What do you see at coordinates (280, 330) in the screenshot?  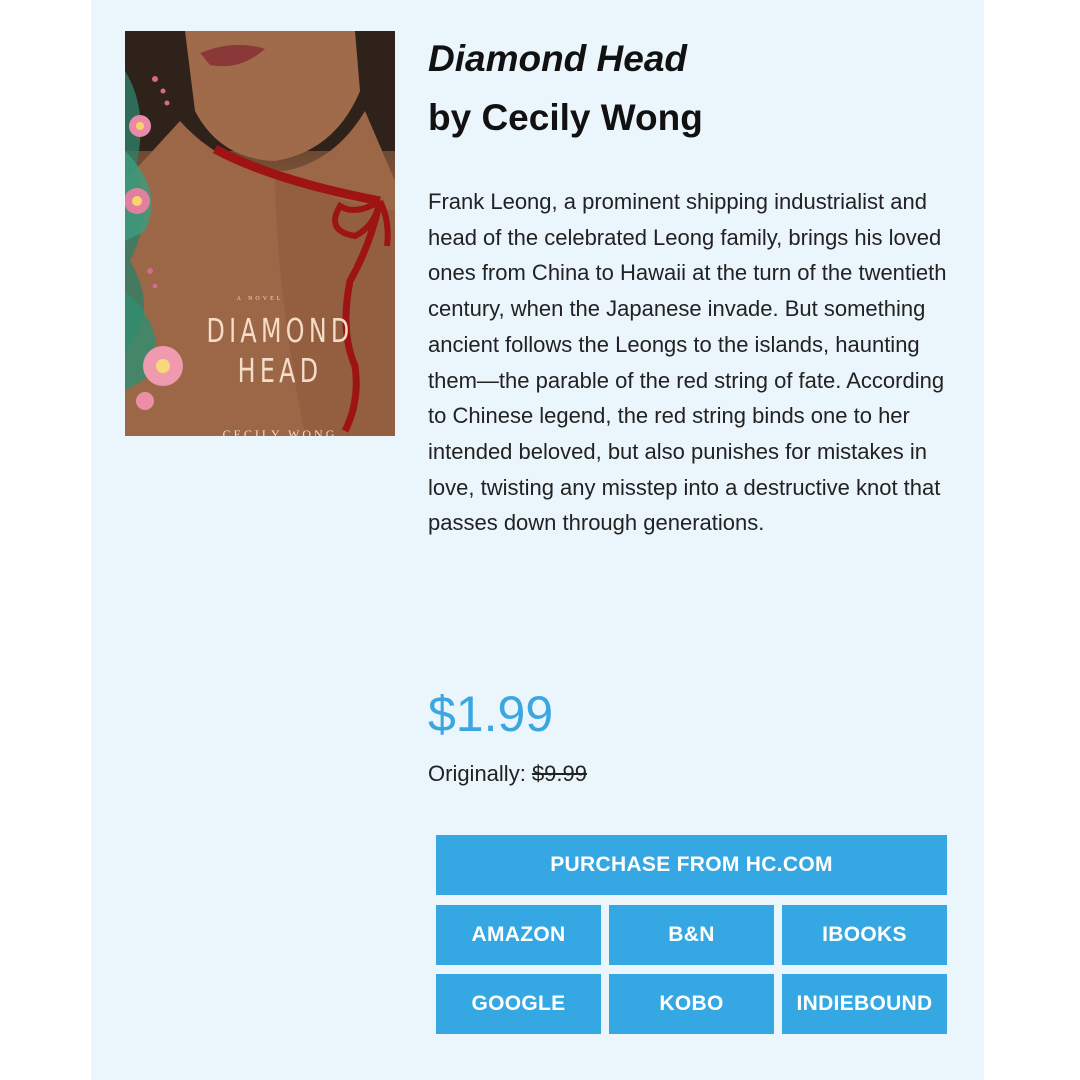 I see `cover-title-line-1: DIAMOND` at bounding box center [280, 330].